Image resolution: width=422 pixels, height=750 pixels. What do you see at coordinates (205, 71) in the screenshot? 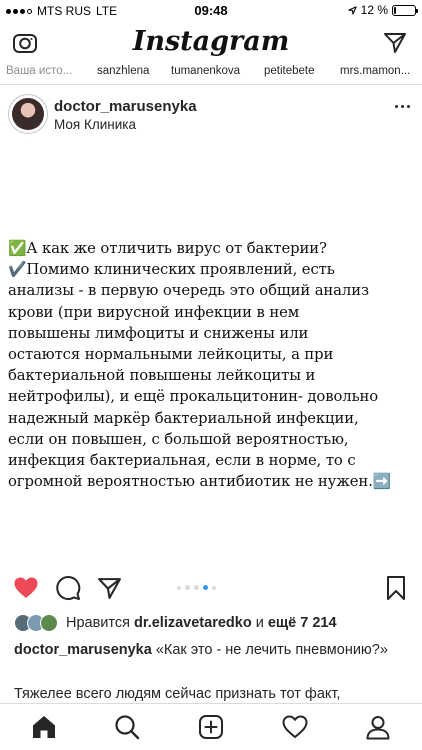
I see `story-item: tumanenkova` at bounding box center [205, 71].